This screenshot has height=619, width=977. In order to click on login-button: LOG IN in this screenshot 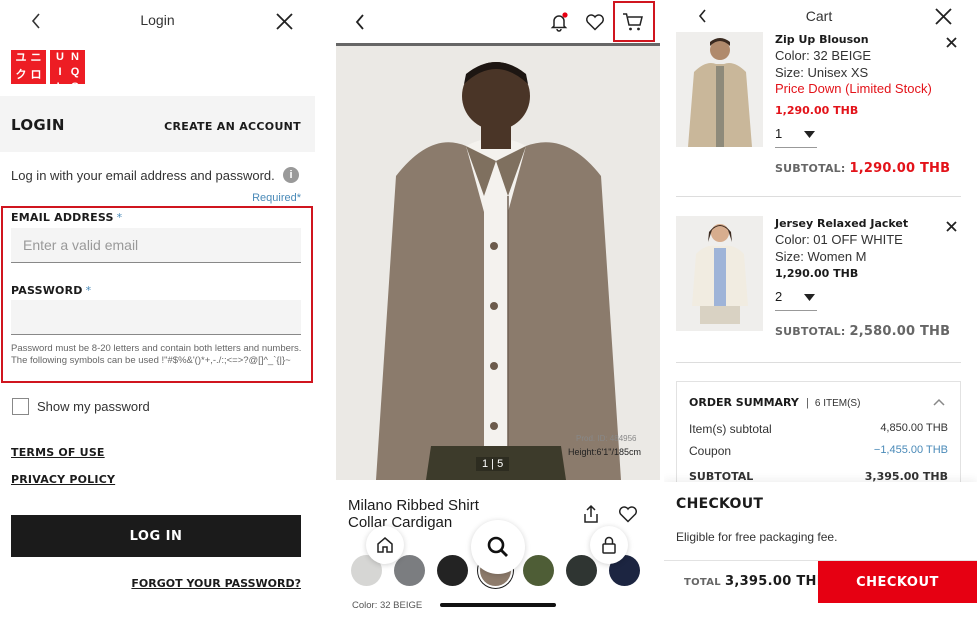, I will do `click(156, 536)`.